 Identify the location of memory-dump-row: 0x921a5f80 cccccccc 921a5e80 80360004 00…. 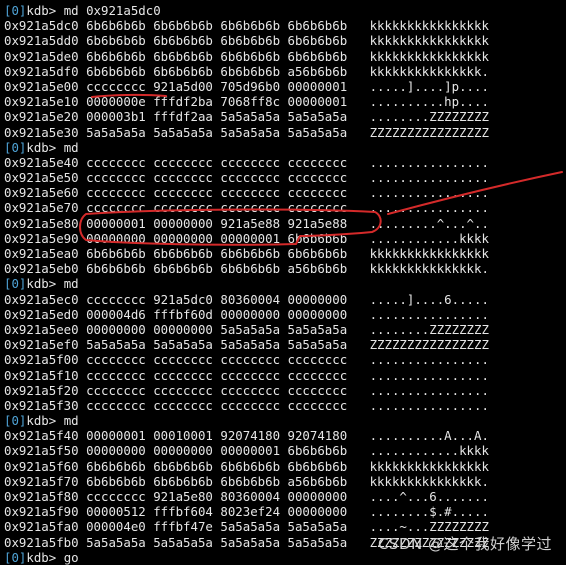
(285, 496).